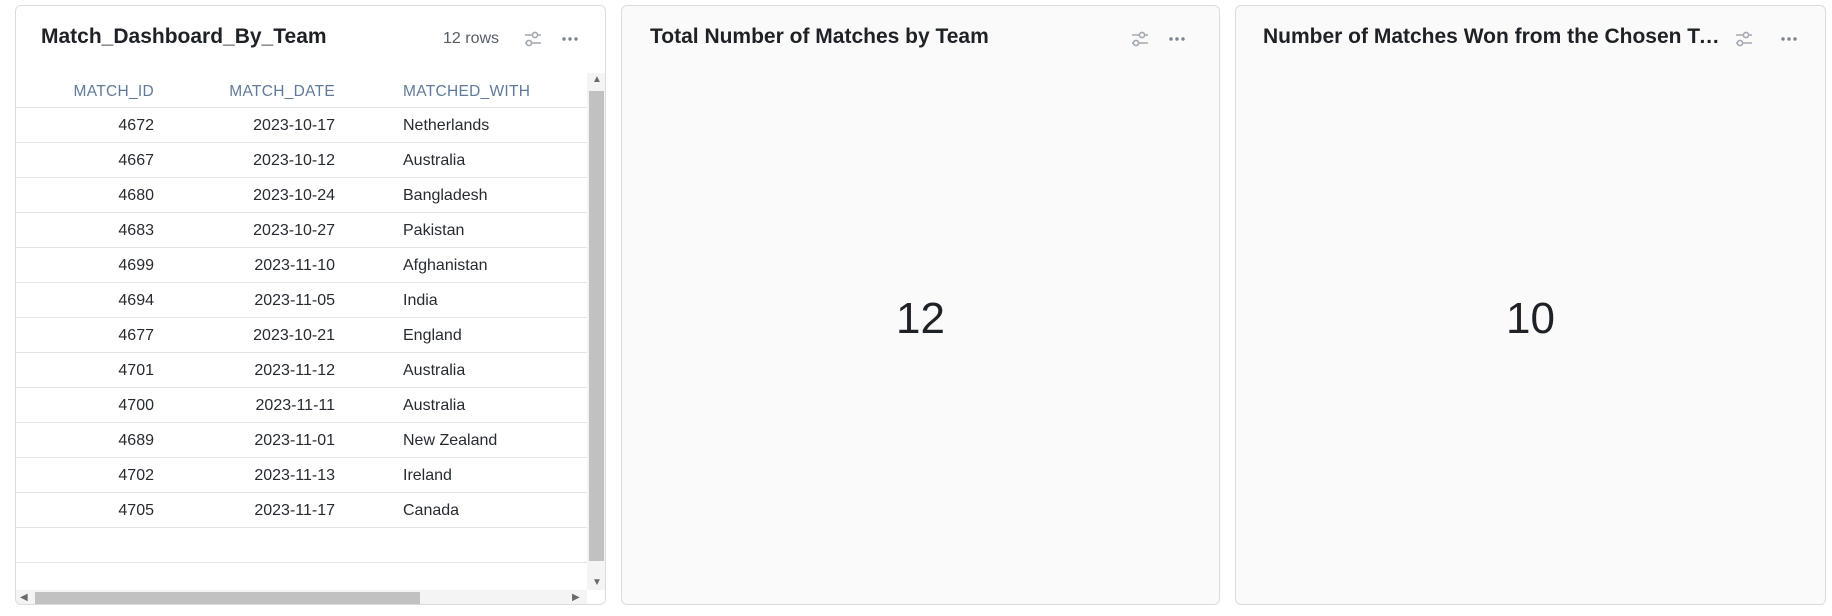 The image size is (1832, 616). I want to click on scroll-right-arrow-icon: ▶, so click(576, 598).